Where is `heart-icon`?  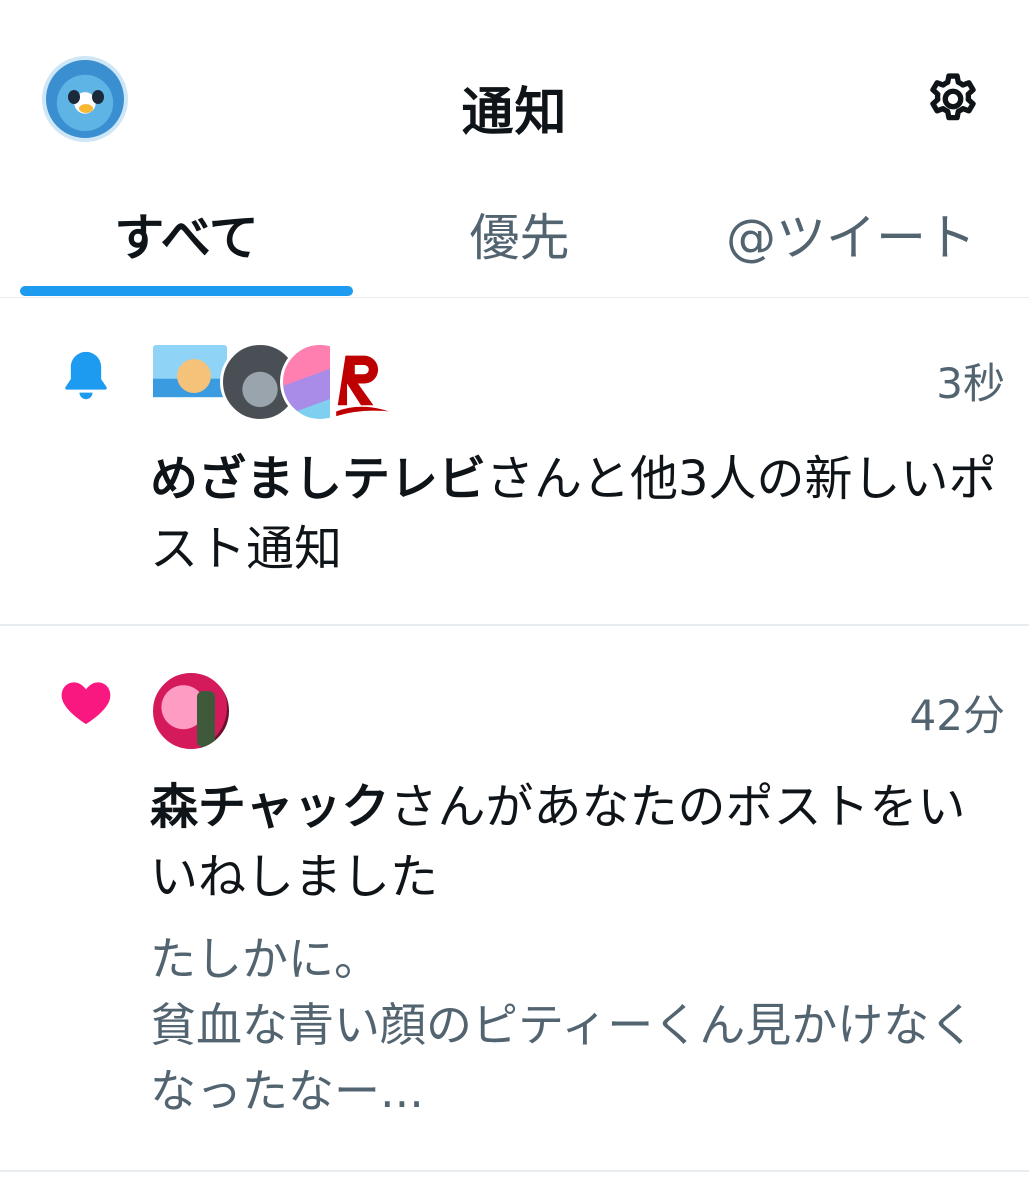 heart-icon is located at coordinates (86, 702).